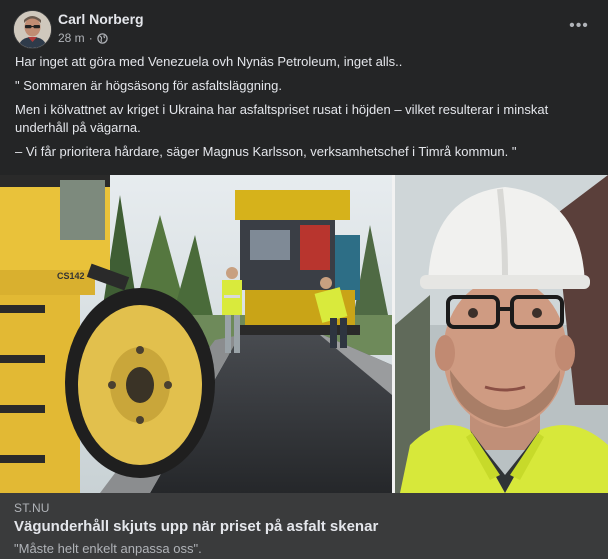  Describe the element at coordinates (393, 334) in the screenshot. I see `image-divider` at that location.